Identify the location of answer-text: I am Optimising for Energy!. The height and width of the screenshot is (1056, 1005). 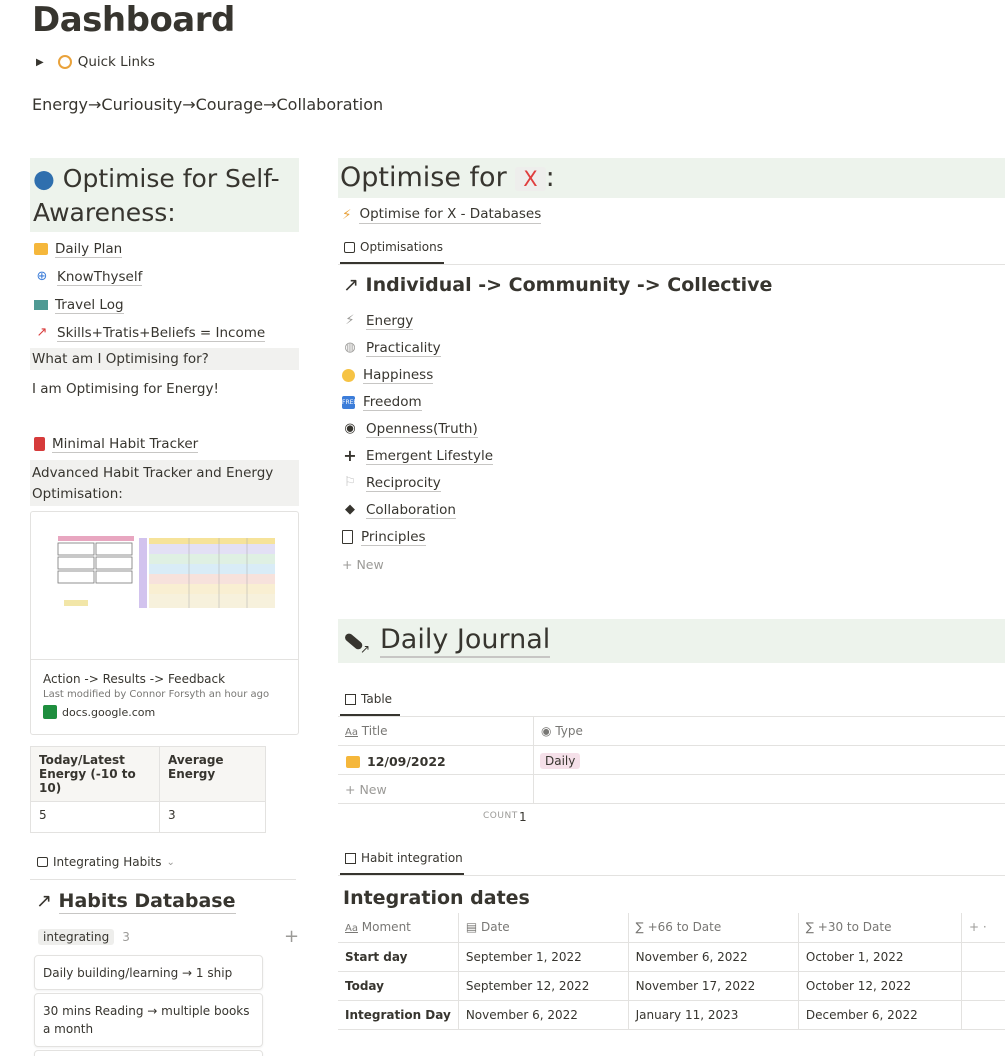
(125, 389).